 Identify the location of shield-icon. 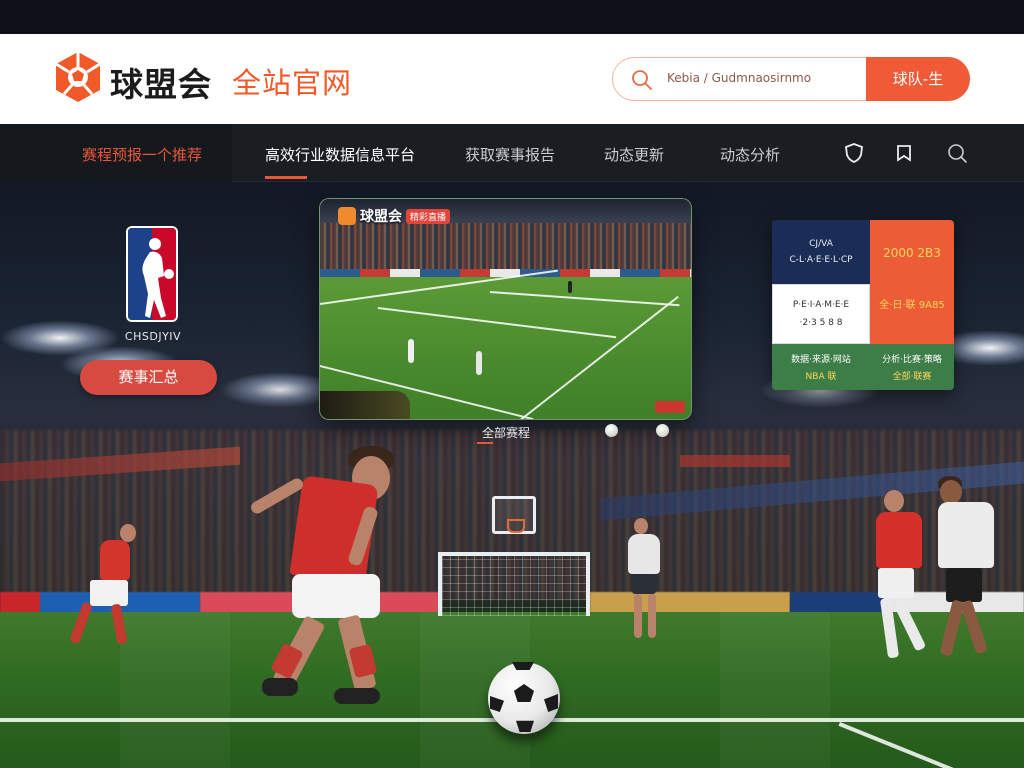
(854, 153).